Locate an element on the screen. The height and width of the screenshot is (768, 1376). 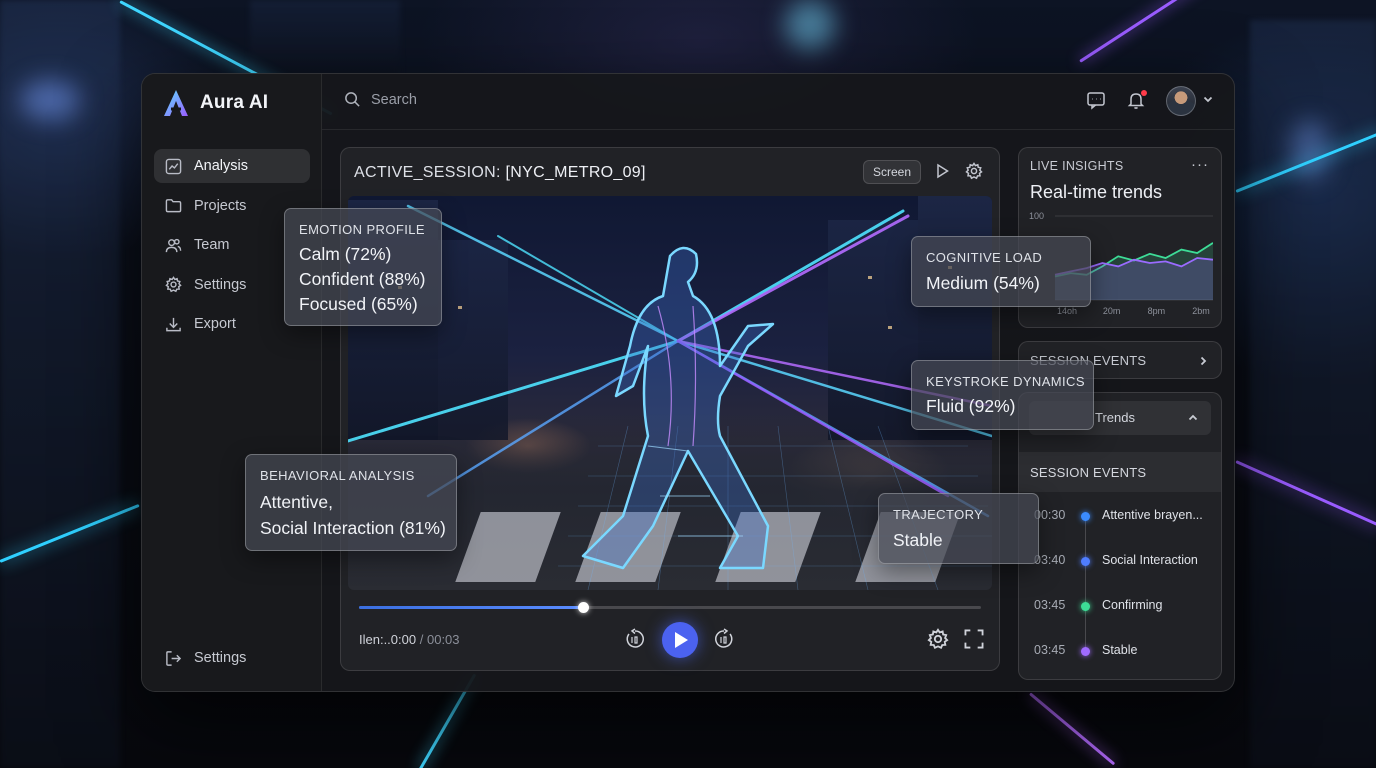
progress-bar is located at coordinates (670, 607).